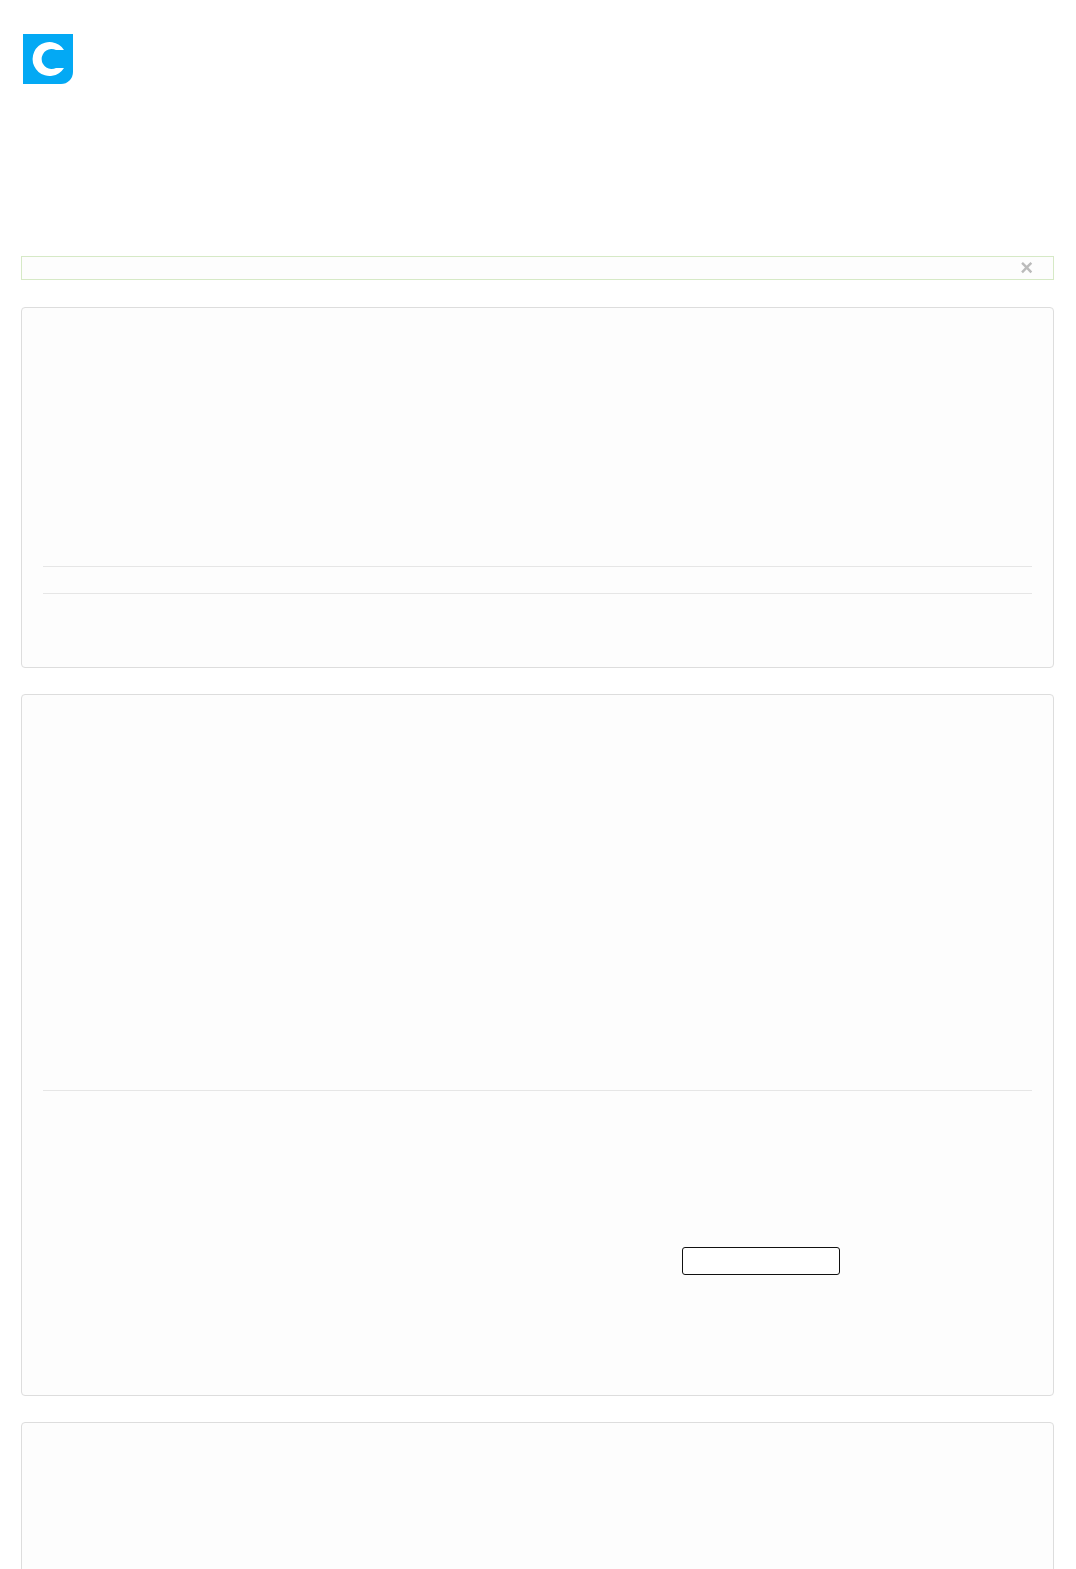  Describe the element at coordinates (1026, 268) in the screenshot. I see `close-button: ×` at that location.